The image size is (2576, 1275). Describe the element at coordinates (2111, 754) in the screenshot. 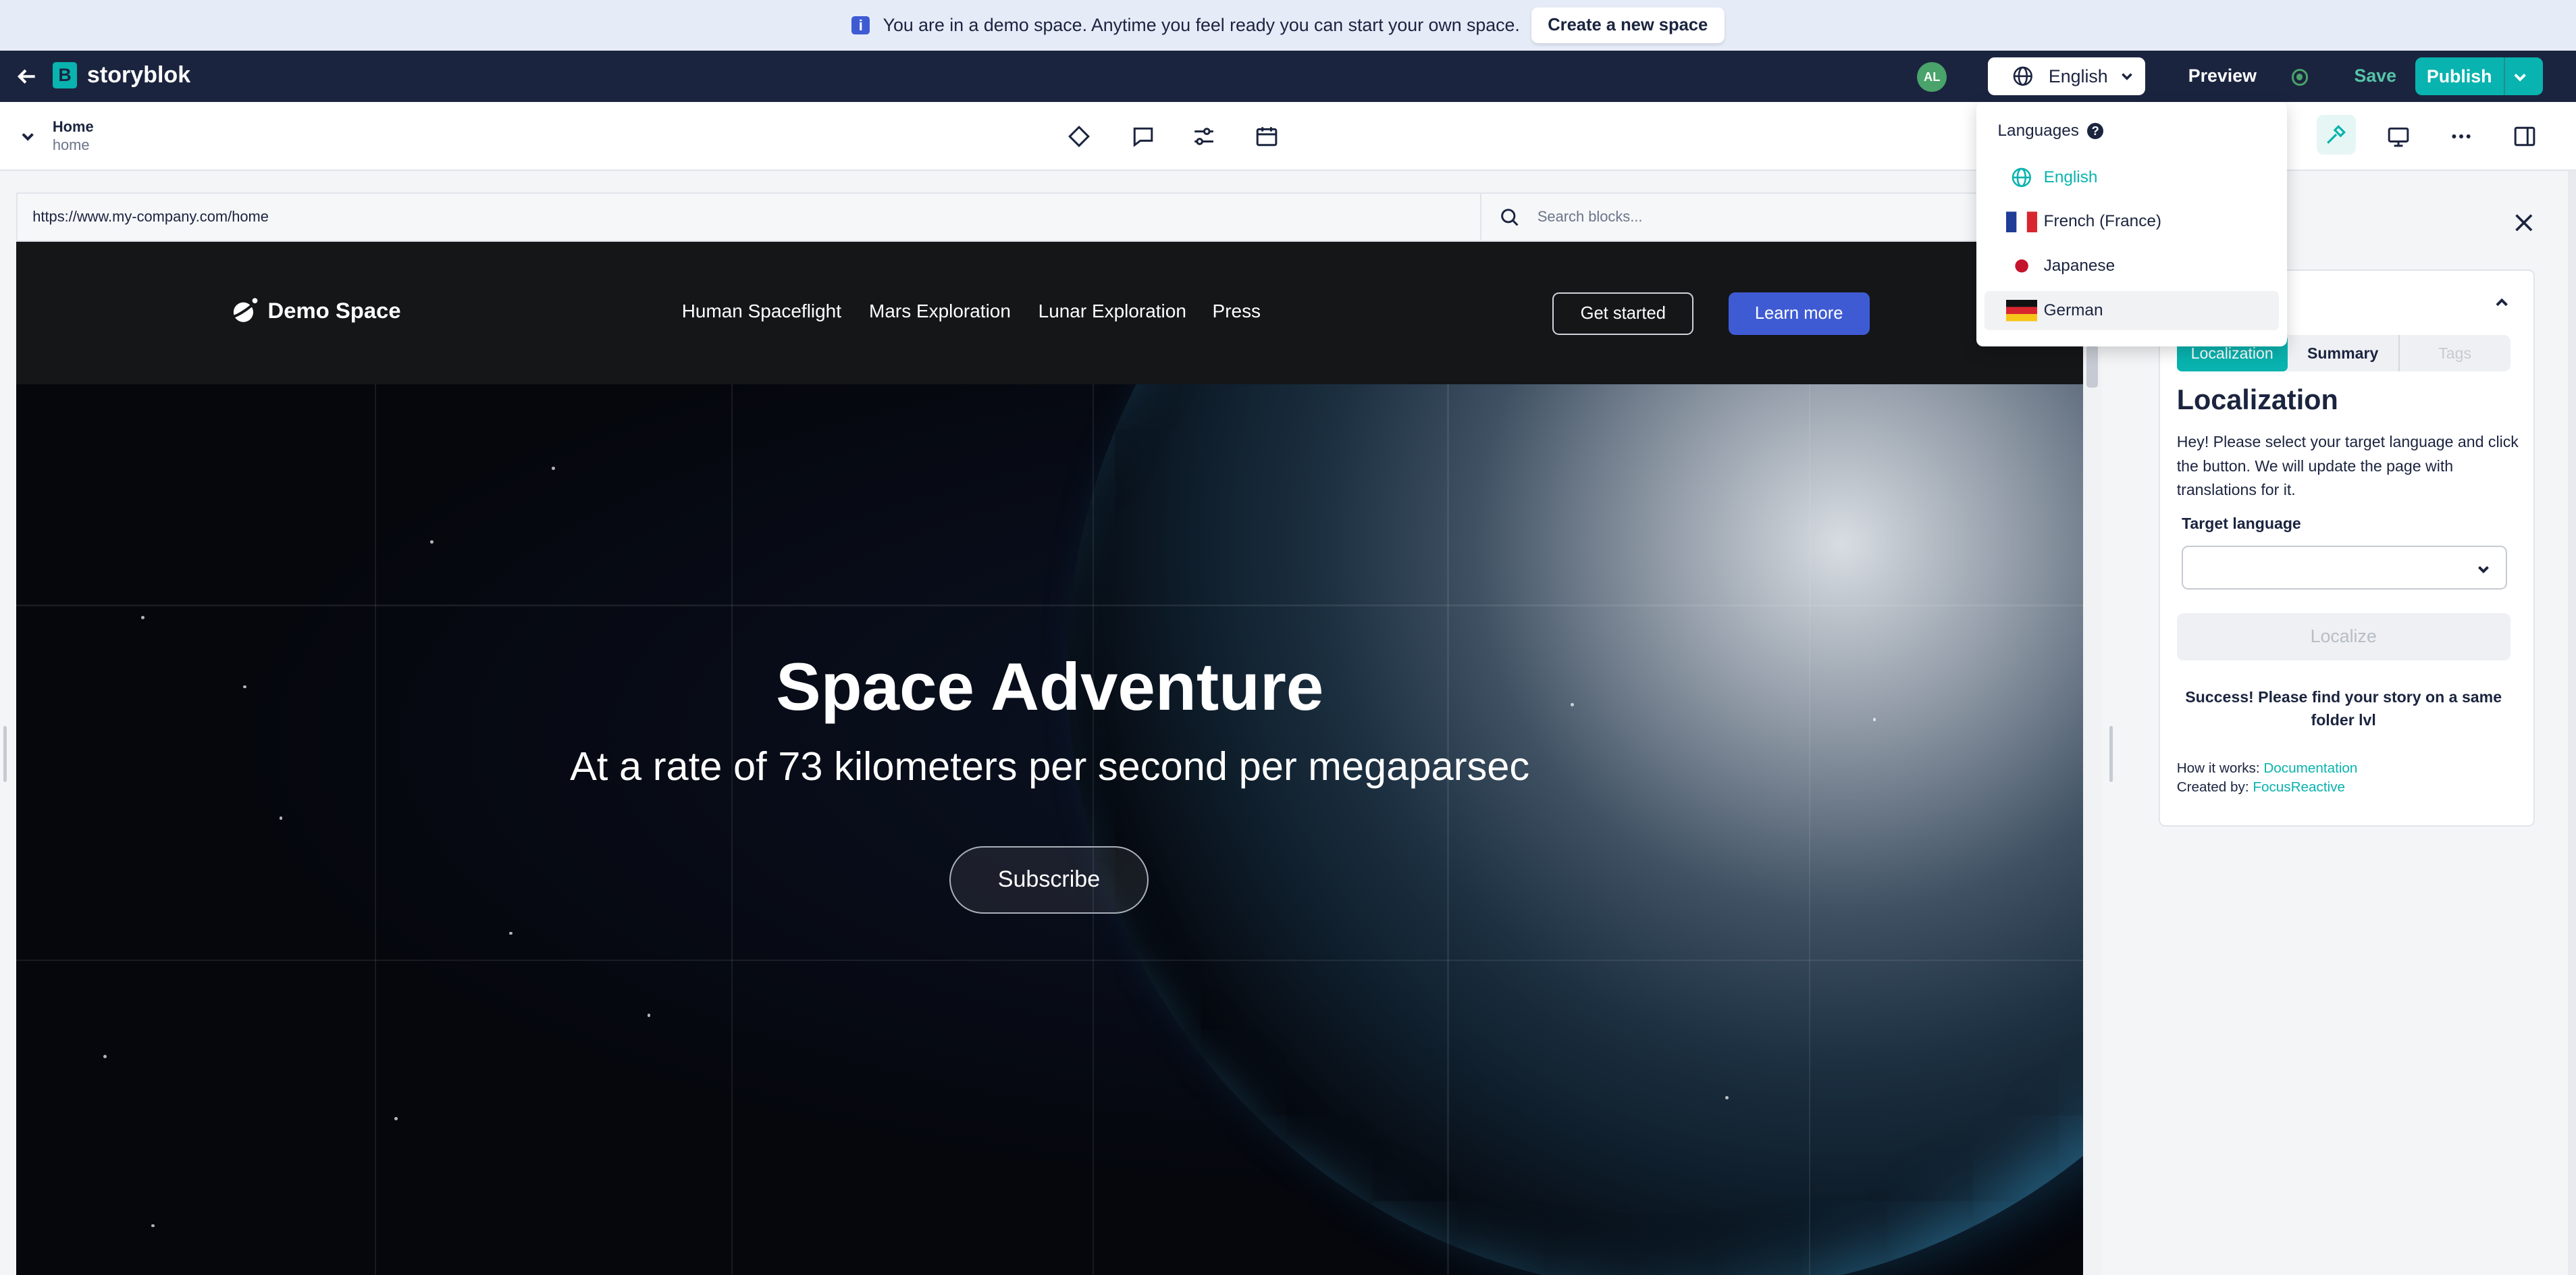

I see `resize-handle-panel` at that location.